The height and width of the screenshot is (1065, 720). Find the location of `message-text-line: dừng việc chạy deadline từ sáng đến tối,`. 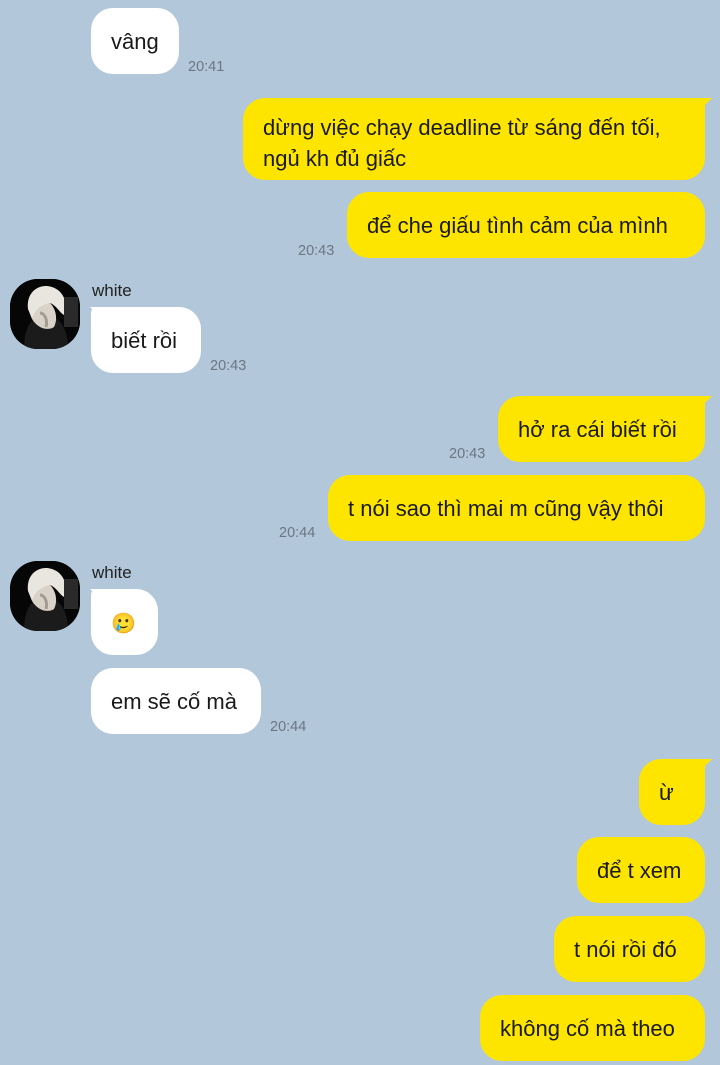

message-text-line: dừng việc chạy deadline từ sáng đến tối, is located at coordinates (462, 127).